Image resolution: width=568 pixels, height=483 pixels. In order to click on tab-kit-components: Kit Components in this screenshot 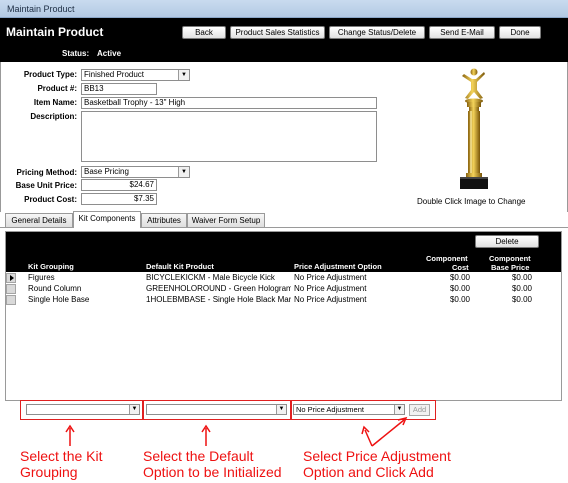, I will do `click(107, 219)`.